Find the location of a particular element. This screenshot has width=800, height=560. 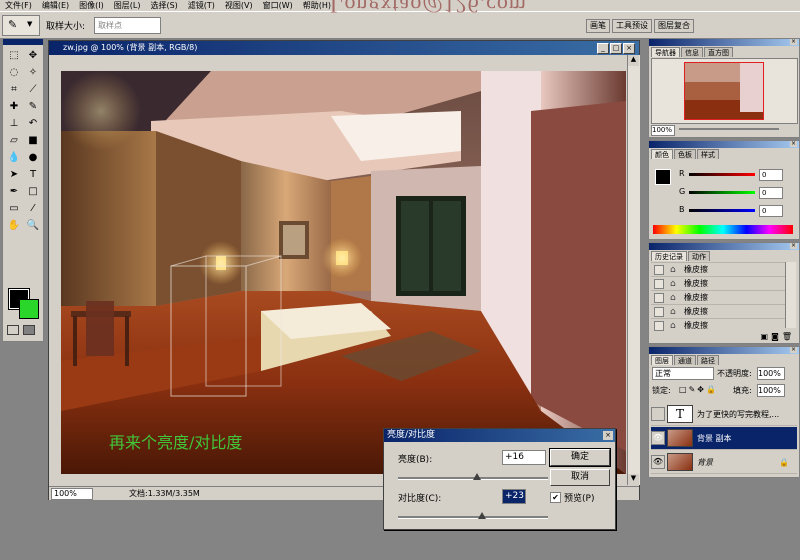

navigator-panel-header: × is located at coordinates (724, 42).